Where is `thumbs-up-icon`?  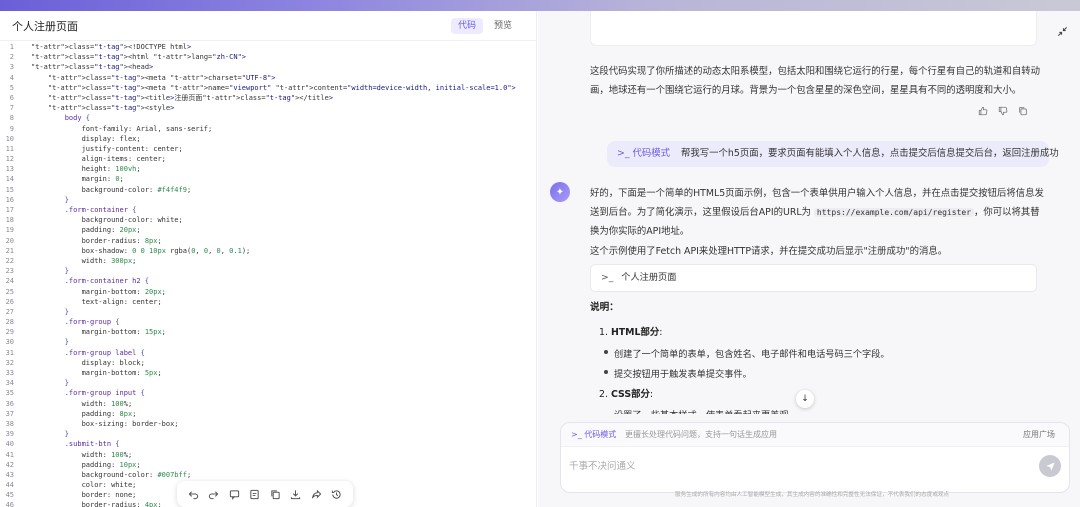 thumbs-up-icon is located at coordinates (983, 112).